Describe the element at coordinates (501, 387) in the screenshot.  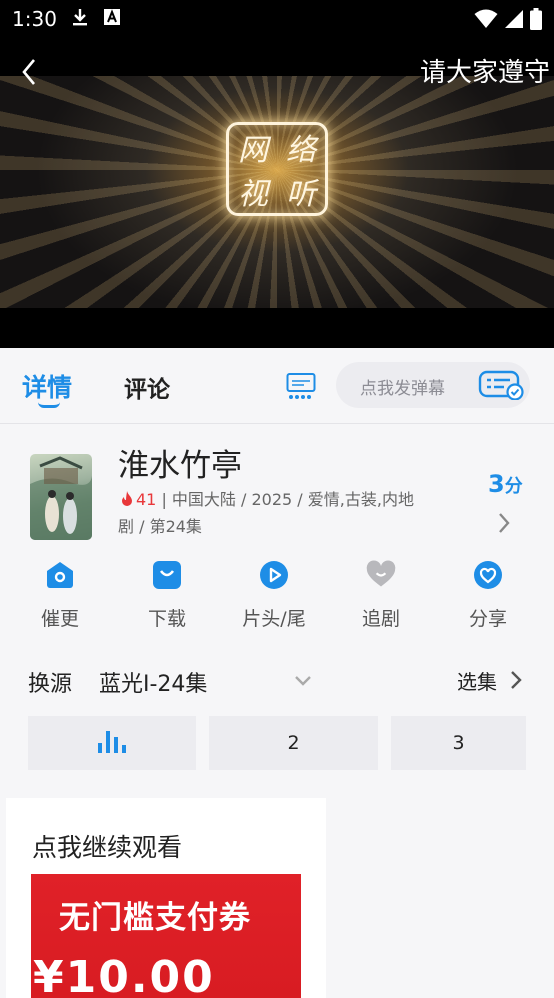
I see `danmu-settings-icon` at that location.